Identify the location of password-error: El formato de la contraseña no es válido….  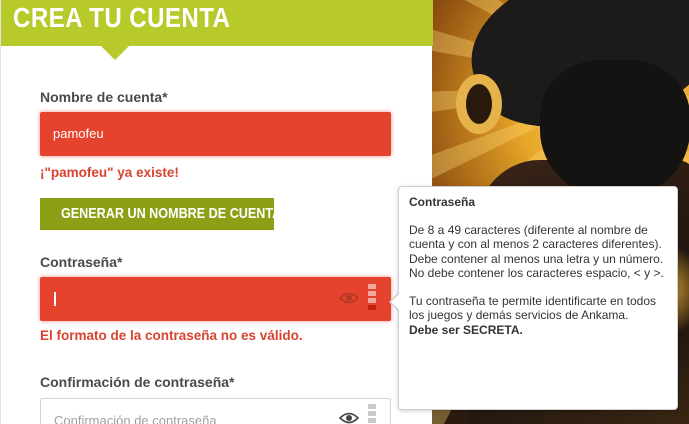
(171, 335).